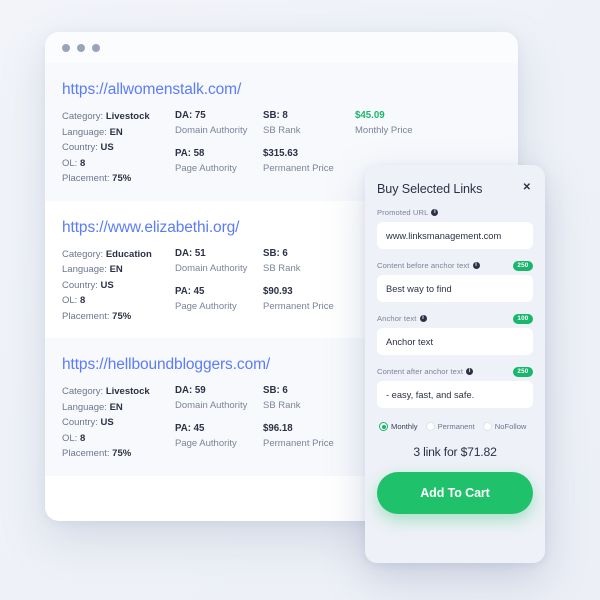  What do you see at coordinates (66, 47) in the screenshot?
I see `window-dot-close-icon` at bounding box center [66, 47].